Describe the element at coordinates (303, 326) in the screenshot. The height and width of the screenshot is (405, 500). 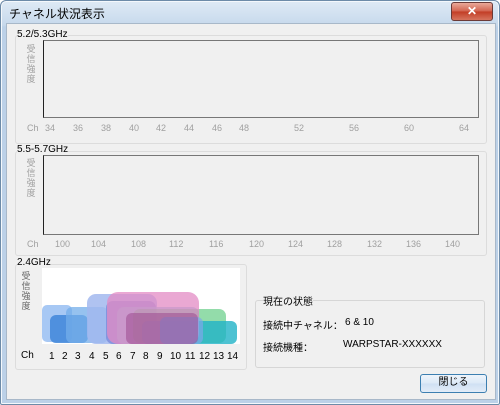
I see `channel-label: 接続中チャネル：` at that location.